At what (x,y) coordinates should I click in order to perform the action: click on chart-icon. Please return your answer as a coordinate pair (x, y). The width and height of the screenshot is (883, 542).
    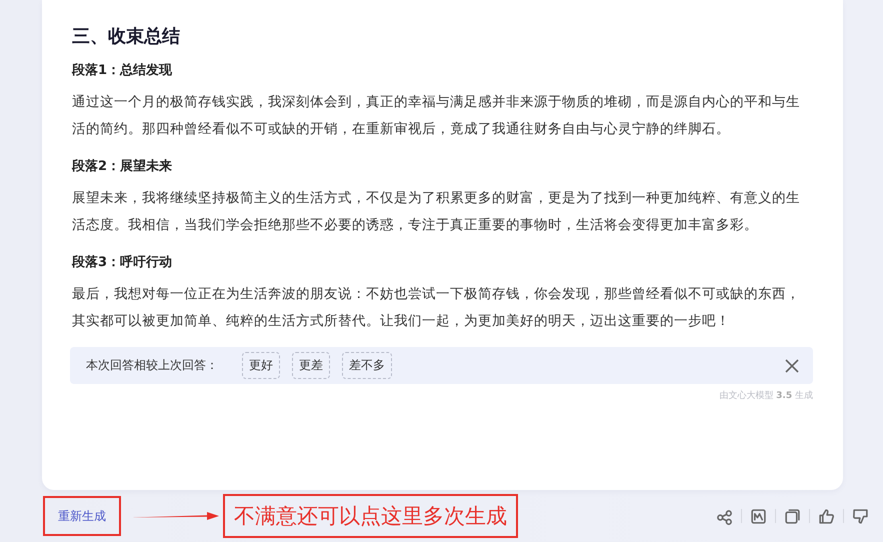
    Looking at the image, I should click on (758, 516).